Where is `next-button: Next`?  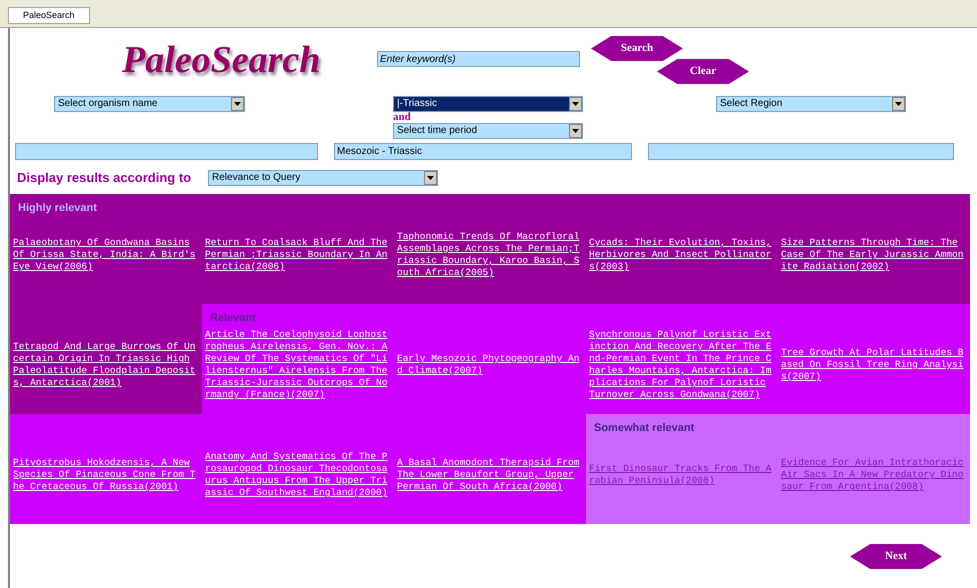
next-button: Next is located at coordinates (896, 556).